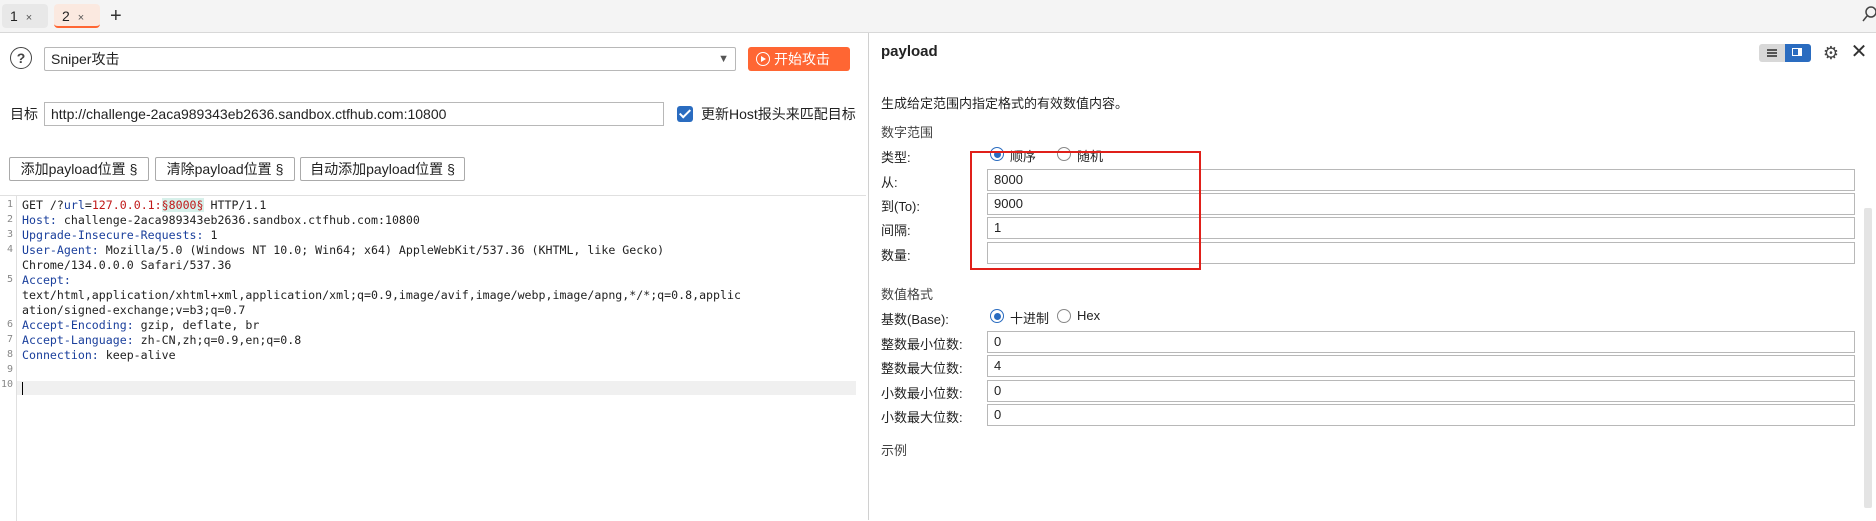 This screenshot has width=1876, height=521. What do you see at coordinates (1421, 342) in the screenshot?
I see `int-min-digits-input: 0` at bounding box center [1421, 342].